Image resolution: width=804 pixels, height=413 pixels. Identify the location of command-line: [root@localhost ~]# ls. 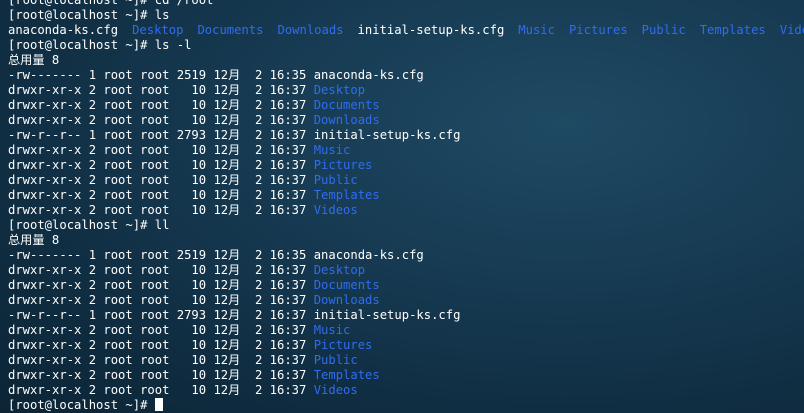
(403, 15).